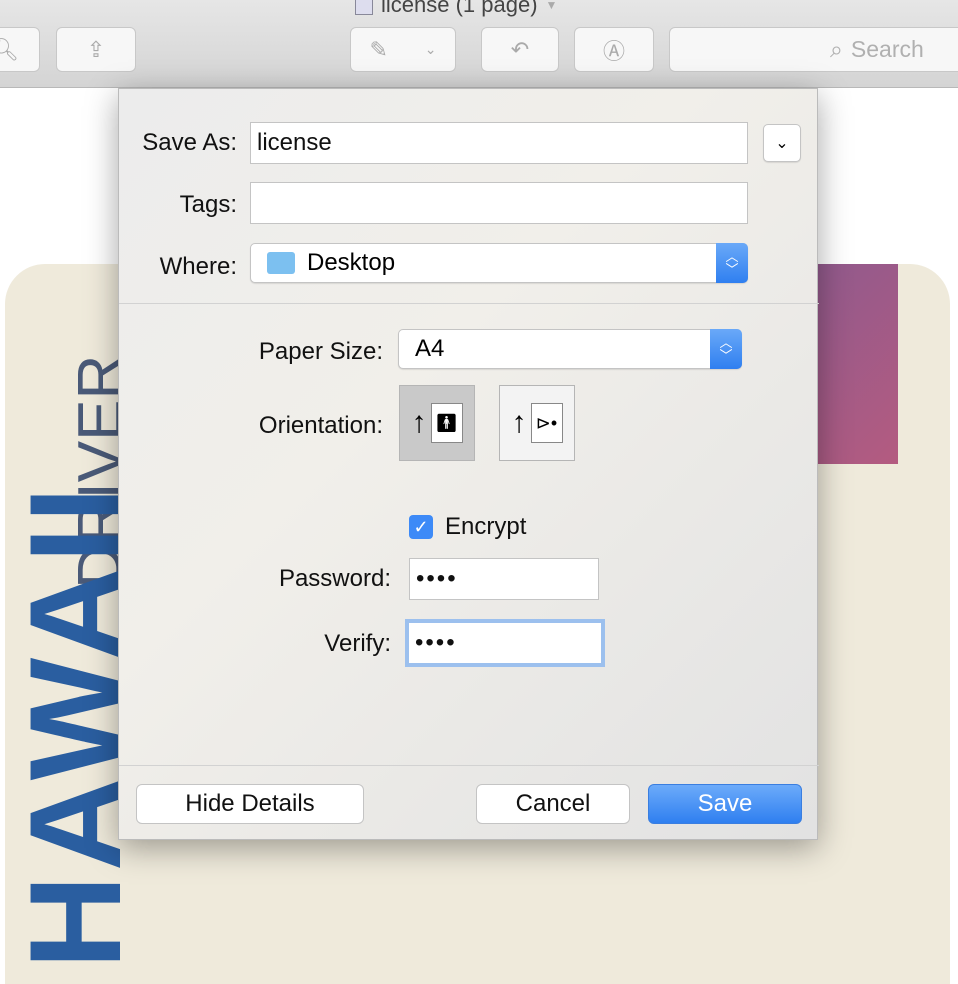  I want to click on paper-size-popup: A4 ︿ ﹀, so click(570, 349).